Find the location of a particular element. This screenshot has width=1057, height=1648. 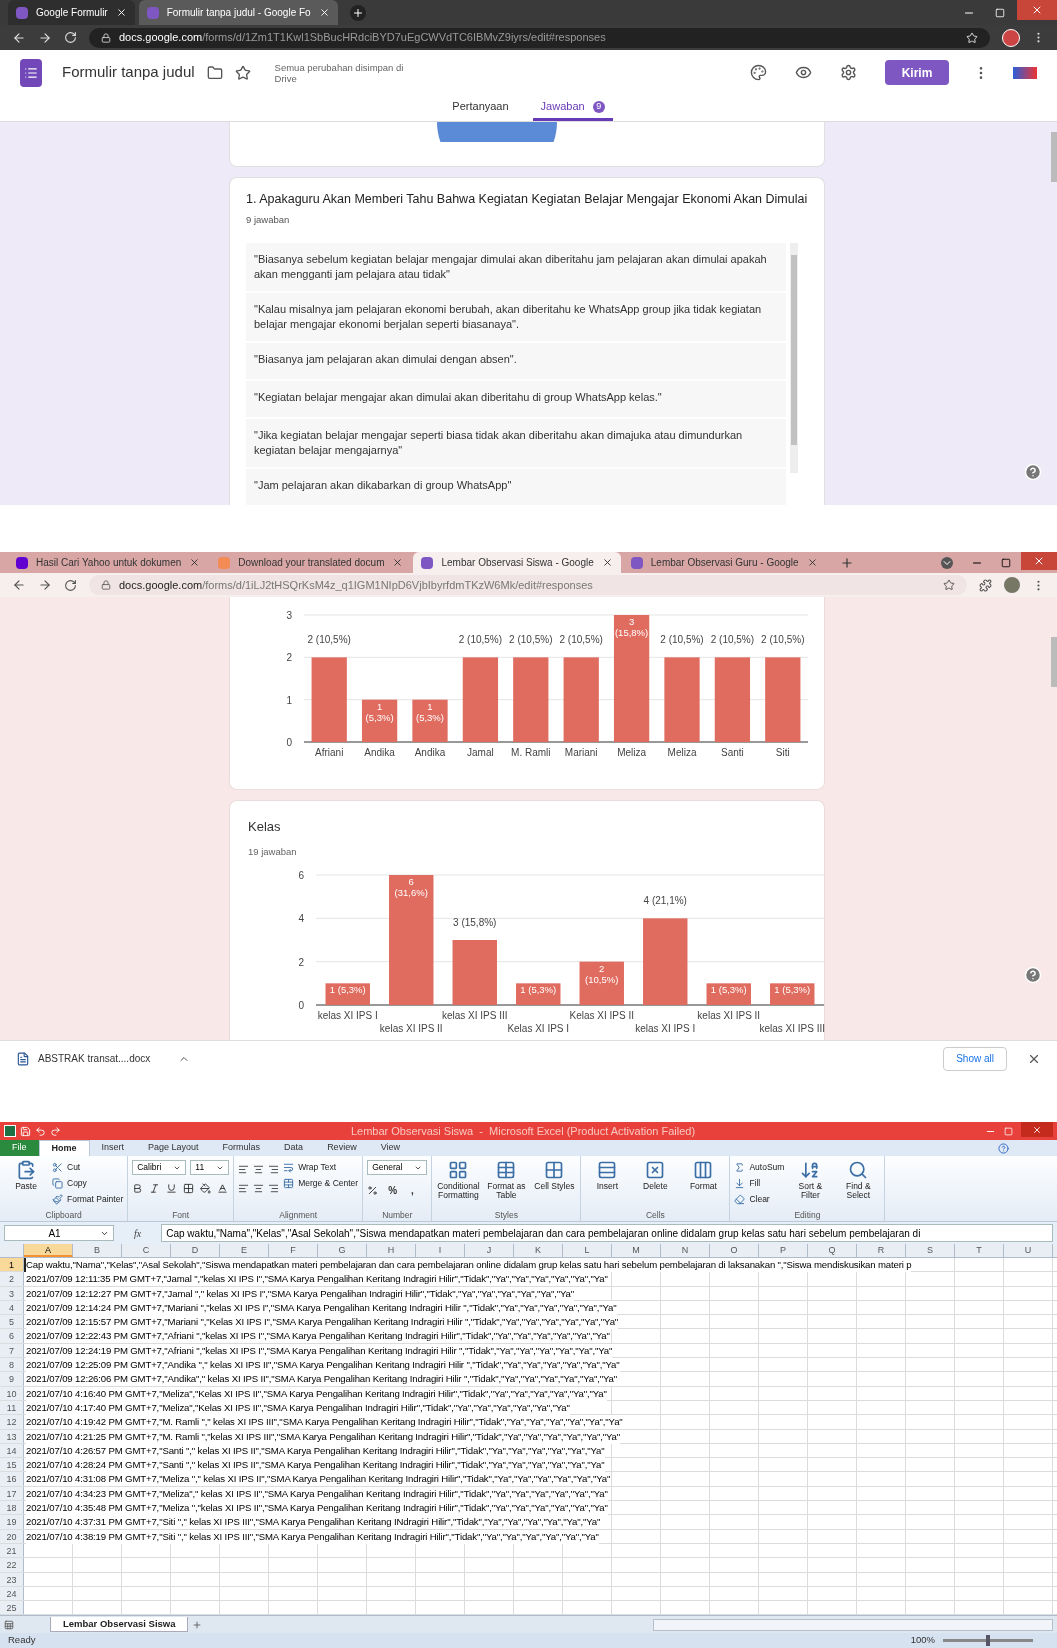

column-header: B is located at coordinates (97, 1250).